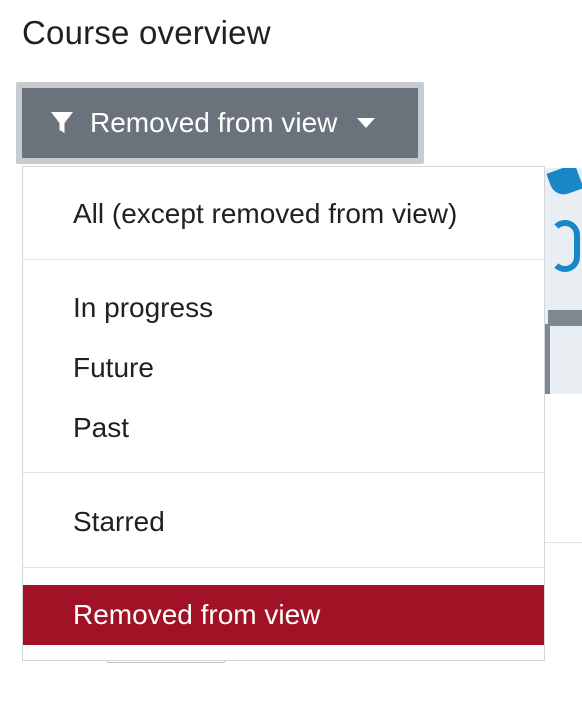 This screenshot has width=582, height=704. Describe the element at coordinates (214, 122) in the screenshot. I see `filter-button-label: Removed from view` at that location.